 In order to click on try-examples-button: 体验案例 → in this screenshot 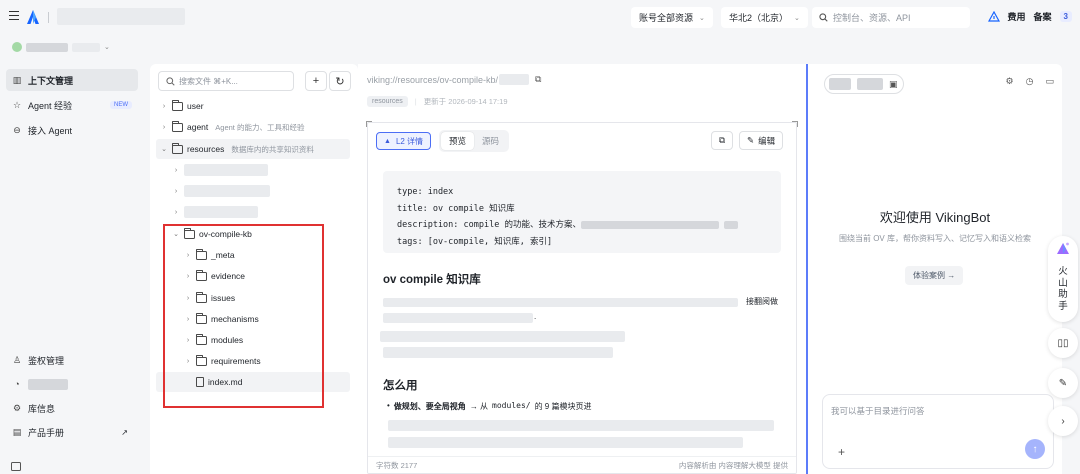, I will do `click(934, 275)`.